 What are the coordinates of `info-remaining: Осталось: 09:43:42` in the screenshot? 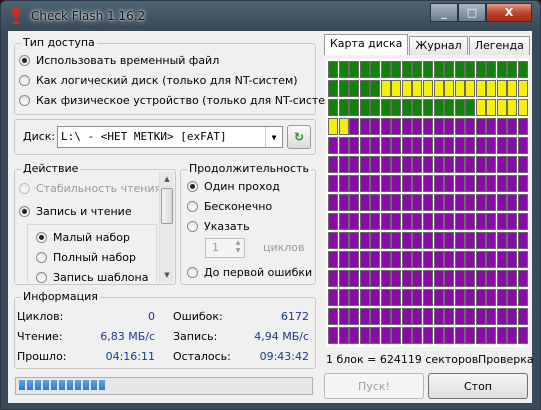 It's located at (241, 356).